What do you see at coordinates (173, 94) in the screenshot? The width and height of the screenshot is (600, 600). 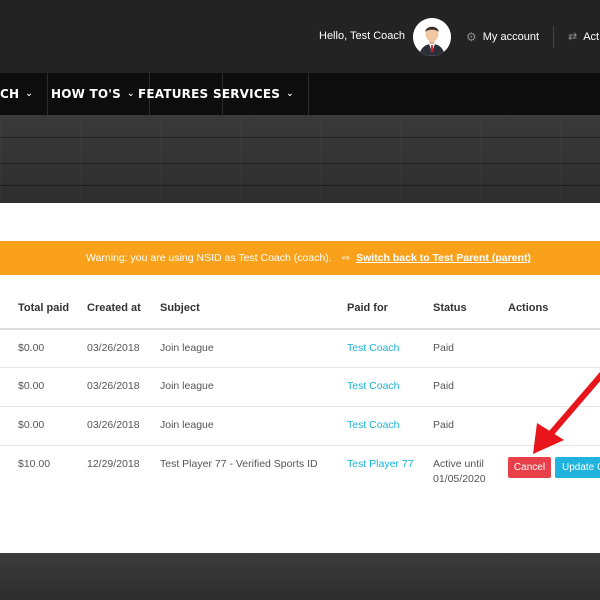 I see `nav-item-label: FEATURES` at bounding box center [173, 94].